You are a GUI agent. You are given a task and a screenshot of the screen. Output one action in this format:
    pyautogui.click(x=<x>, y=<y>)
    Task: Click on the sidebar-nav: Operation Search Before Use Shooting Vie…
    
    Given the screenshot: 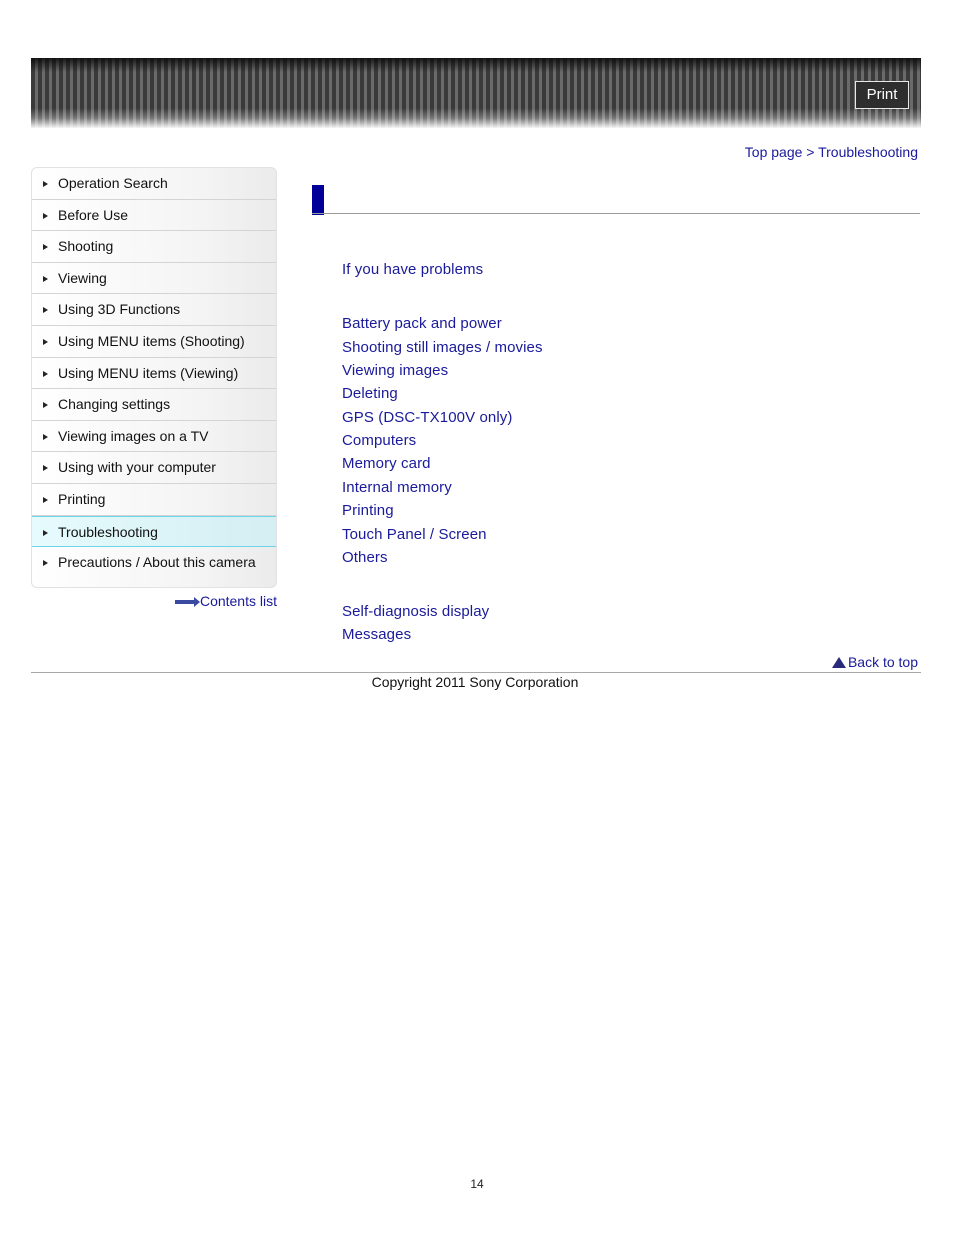 What is the action you would take?
    pyautogui.click(x=154, y=377)
    